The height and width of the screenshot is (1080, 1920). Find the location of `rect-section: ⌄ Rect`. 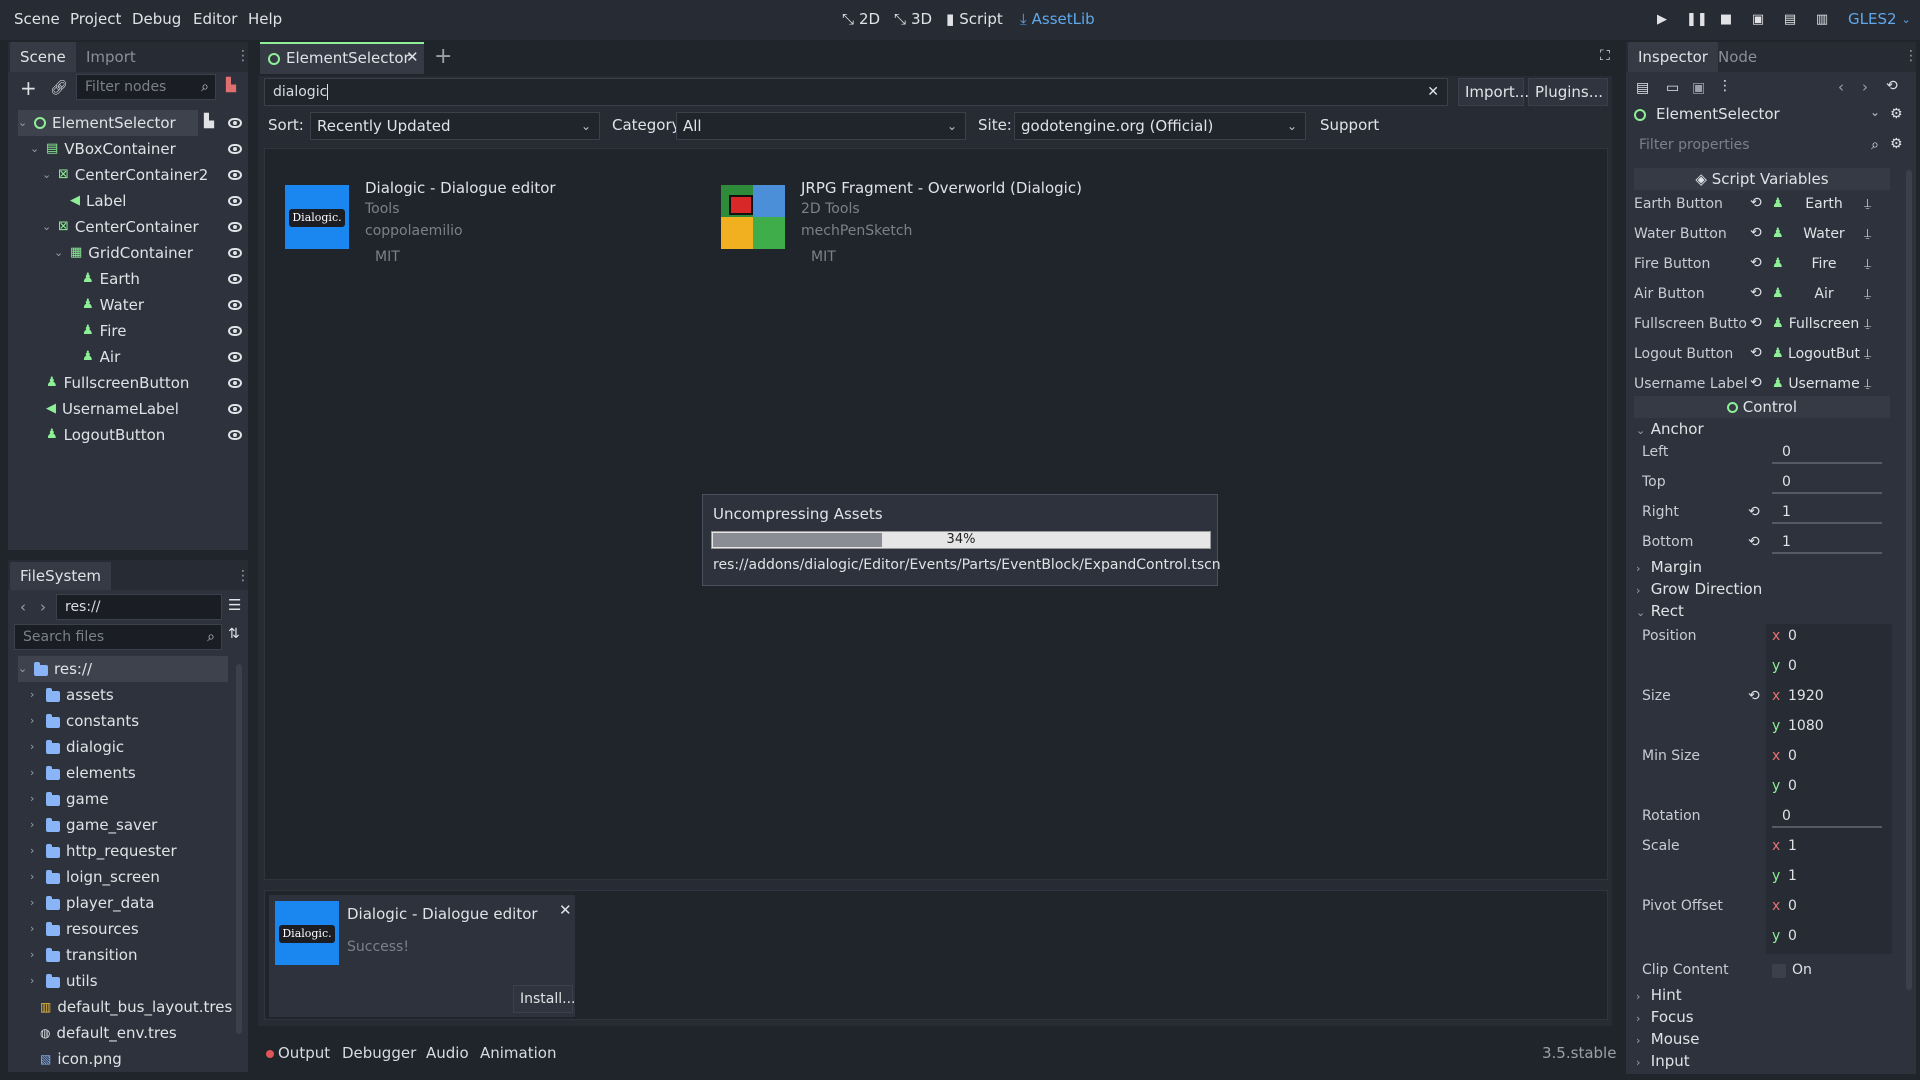

rect-section: ⌄ Rect is located at coordinates (1660, 611).